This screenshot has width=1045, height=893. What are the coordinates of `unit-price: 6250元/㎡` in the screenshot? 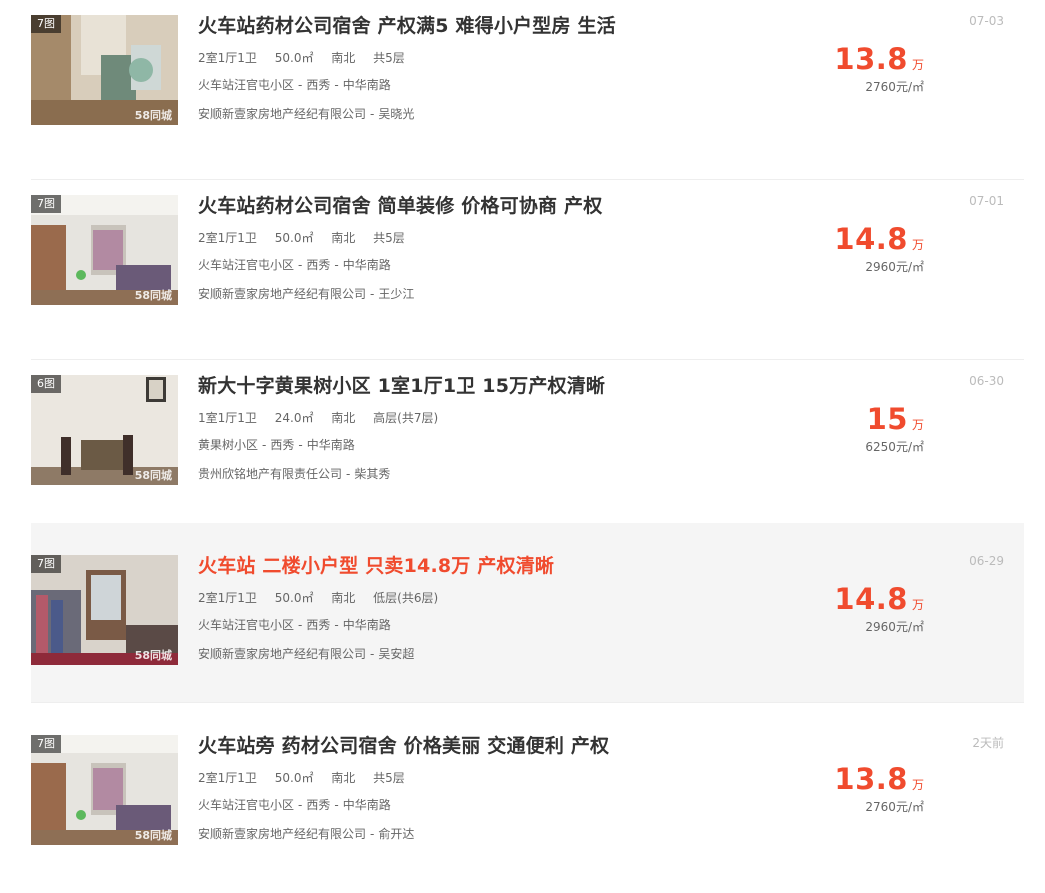 It's located at (894, 447).